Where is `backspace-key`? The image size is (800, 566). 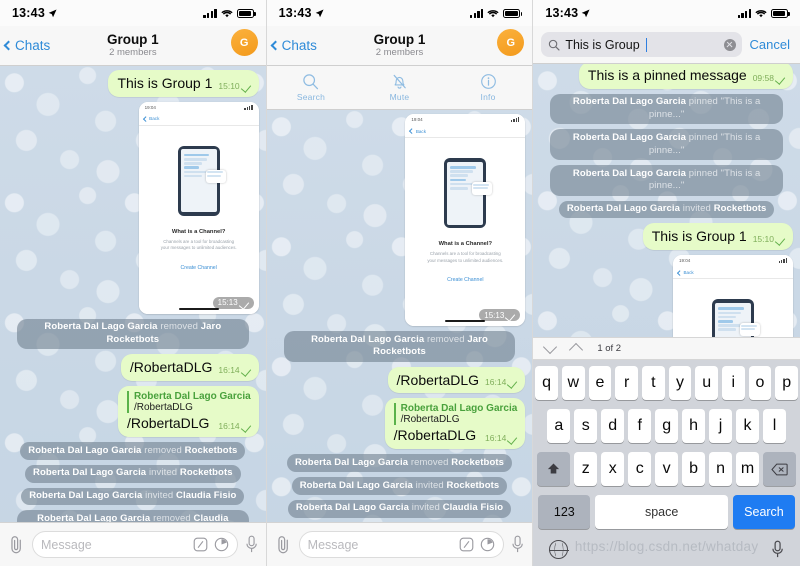
backspace-key is located at coordinates (779, 469).